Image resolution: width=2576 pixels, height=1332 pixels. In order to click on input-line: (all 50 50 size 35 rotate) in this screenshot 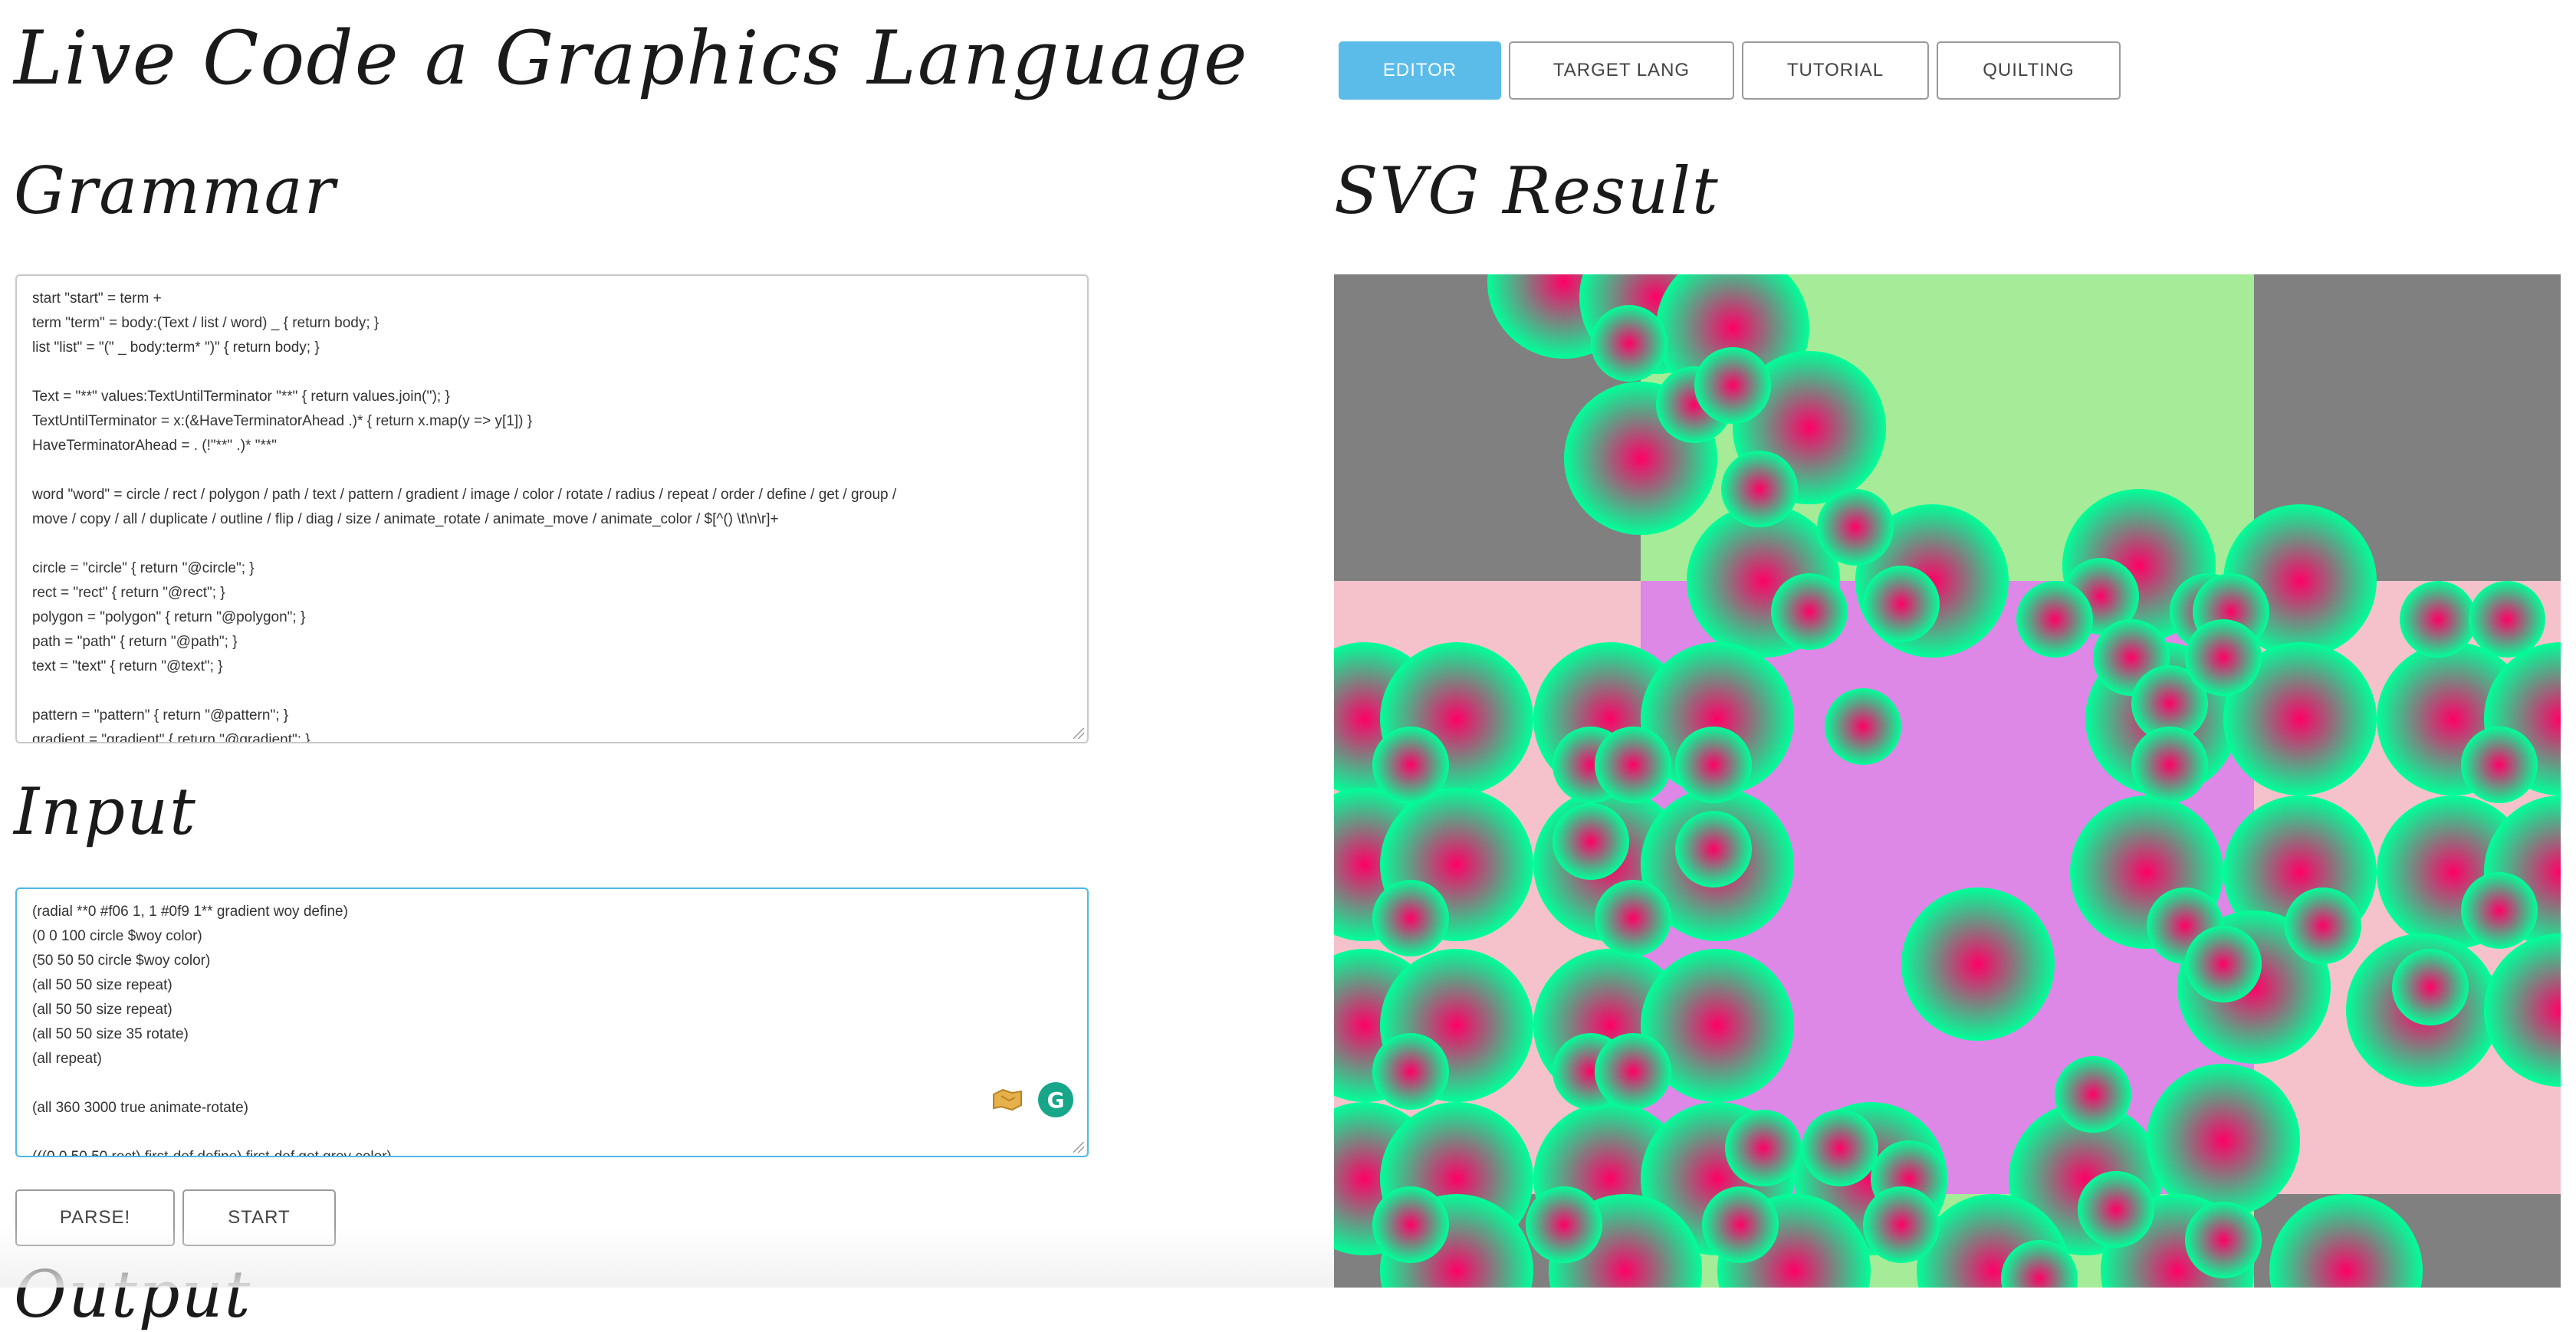, I will do `click(110, 1034)`.